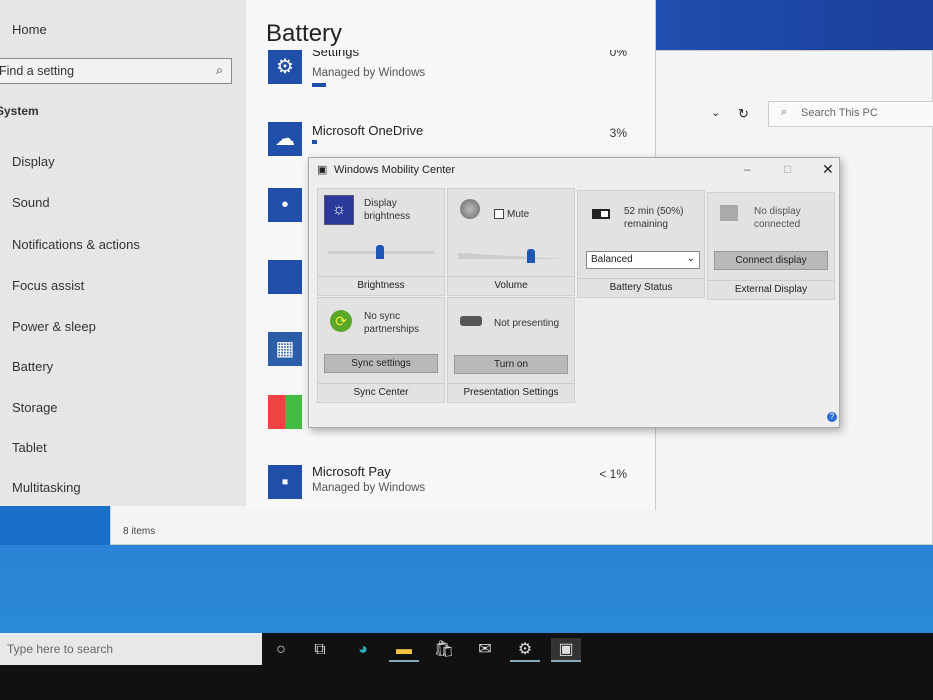 The image size is (933, 700). Describe the element at coordinates (747, 169) in the screenshot. I see `minimize-button: –` at that location.